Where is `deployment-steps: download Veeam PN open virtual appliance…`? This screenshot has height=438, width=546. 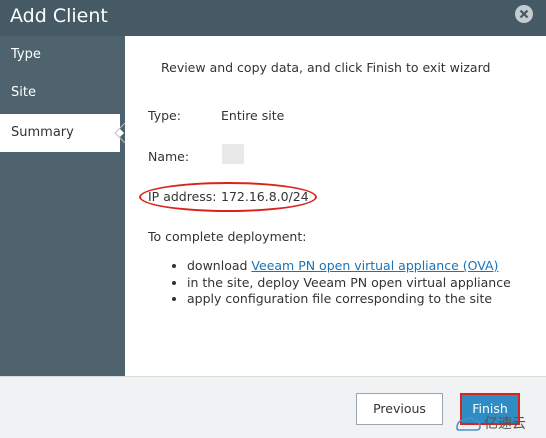
deployment-steps: download Veeam PN open virtual appliance… is located at coordinates (340, 283).